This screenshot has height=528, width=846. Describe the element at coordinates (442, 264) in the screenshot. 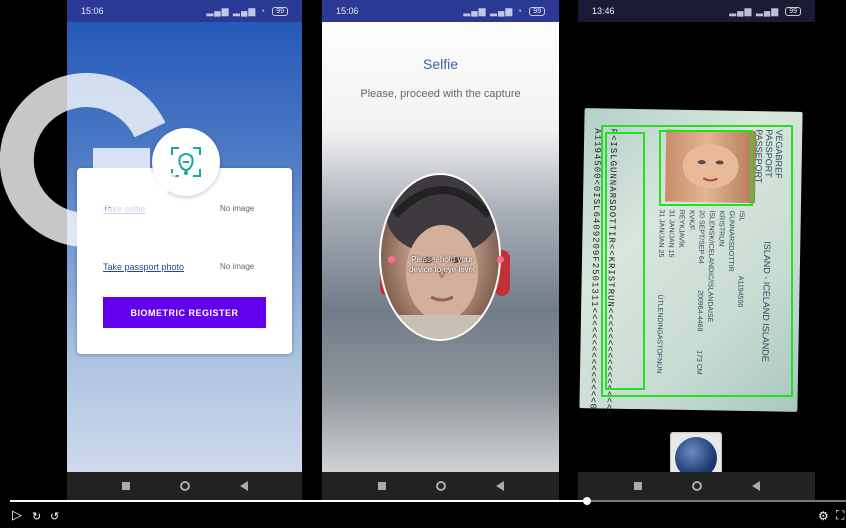

I see `capture-hint: Please, hold your device to eye level` at that location.